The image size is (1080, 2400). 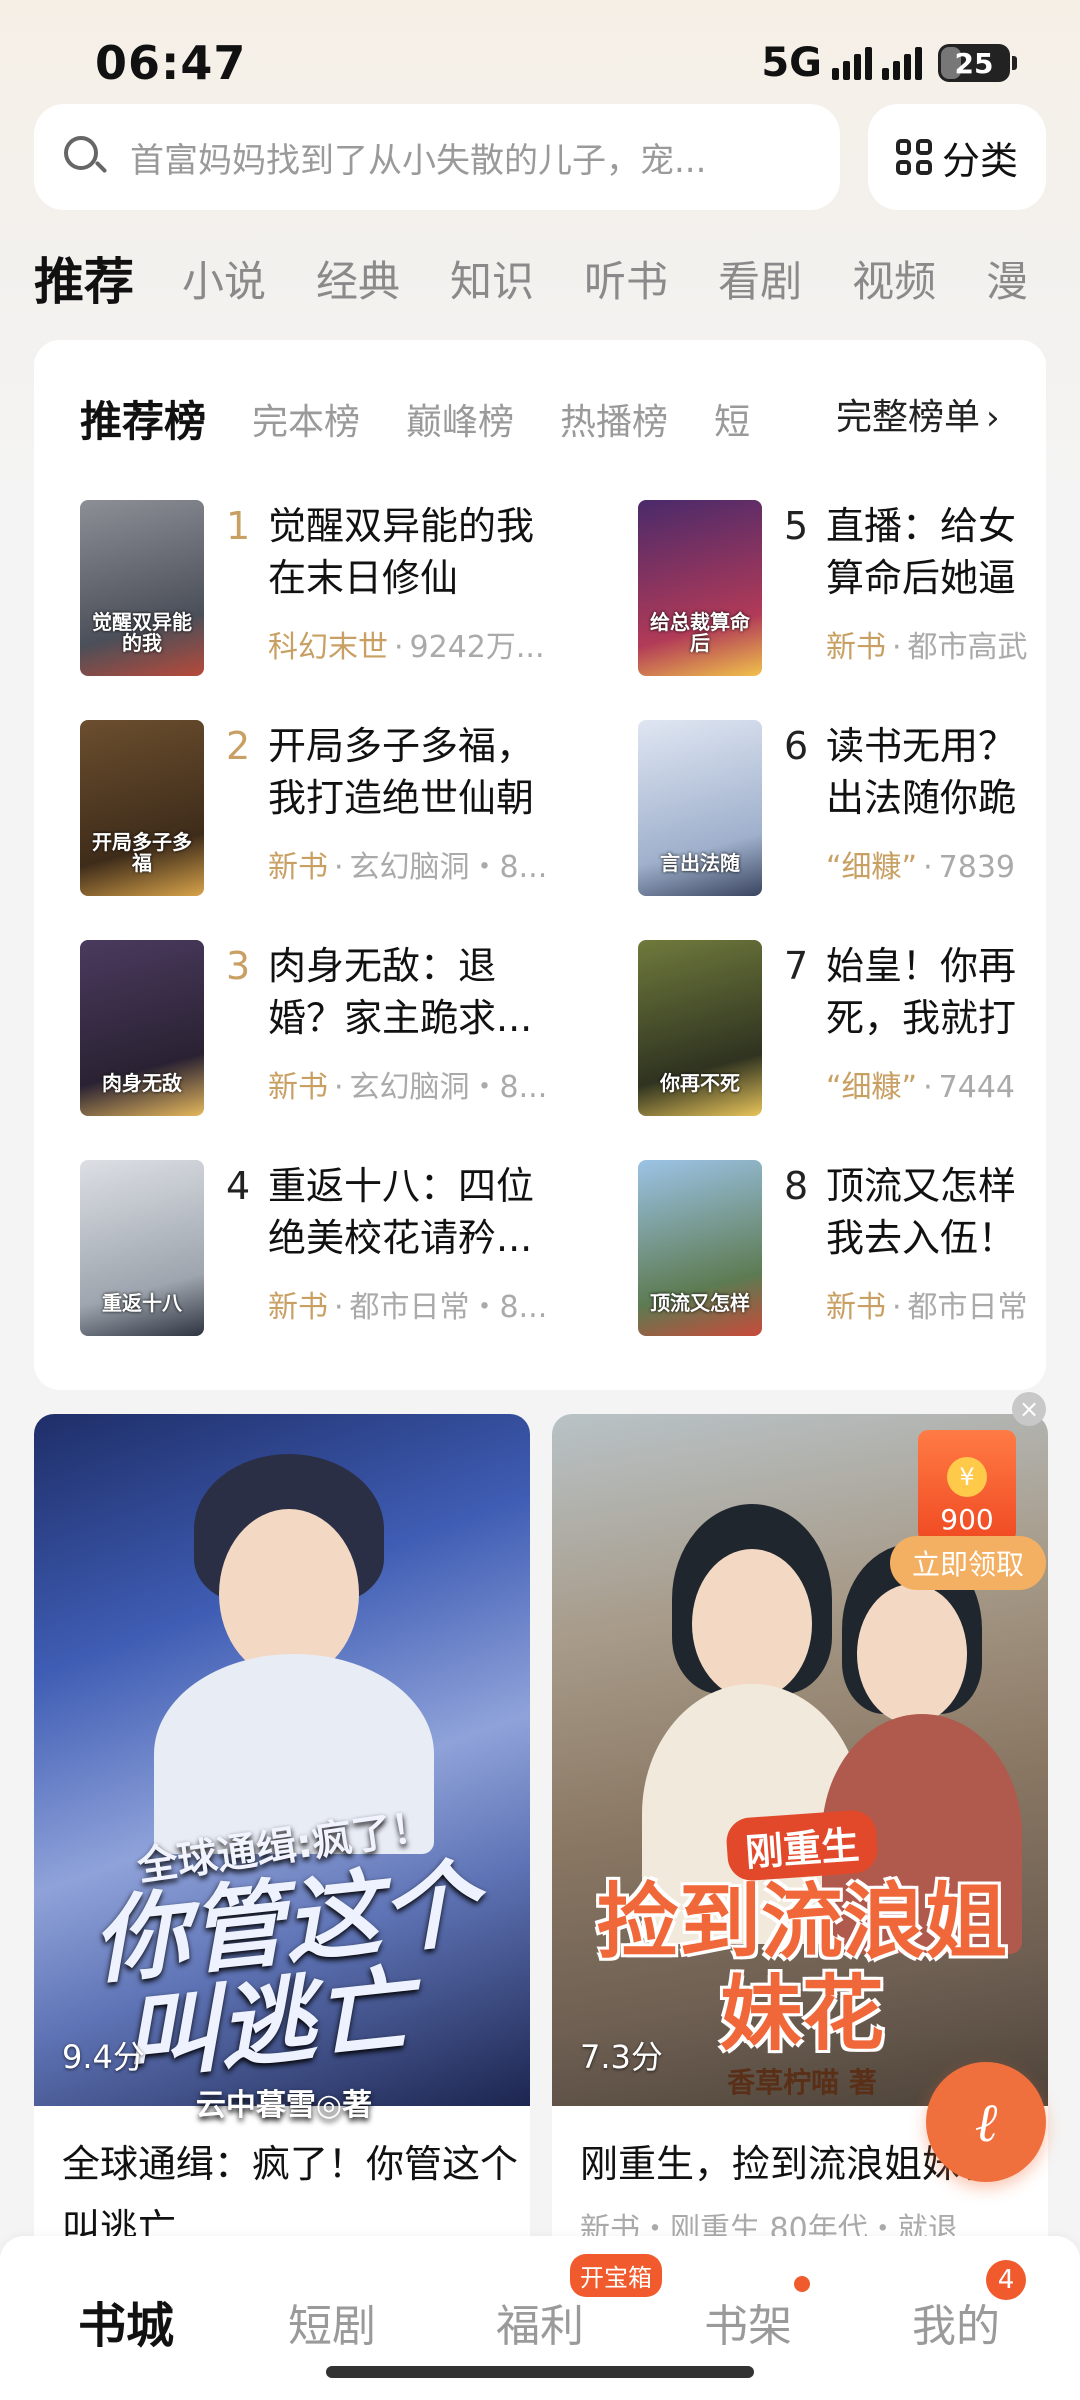 I want to click on book-title: 顶流又怎样我去入伍！, so click(x=921, y=1212).